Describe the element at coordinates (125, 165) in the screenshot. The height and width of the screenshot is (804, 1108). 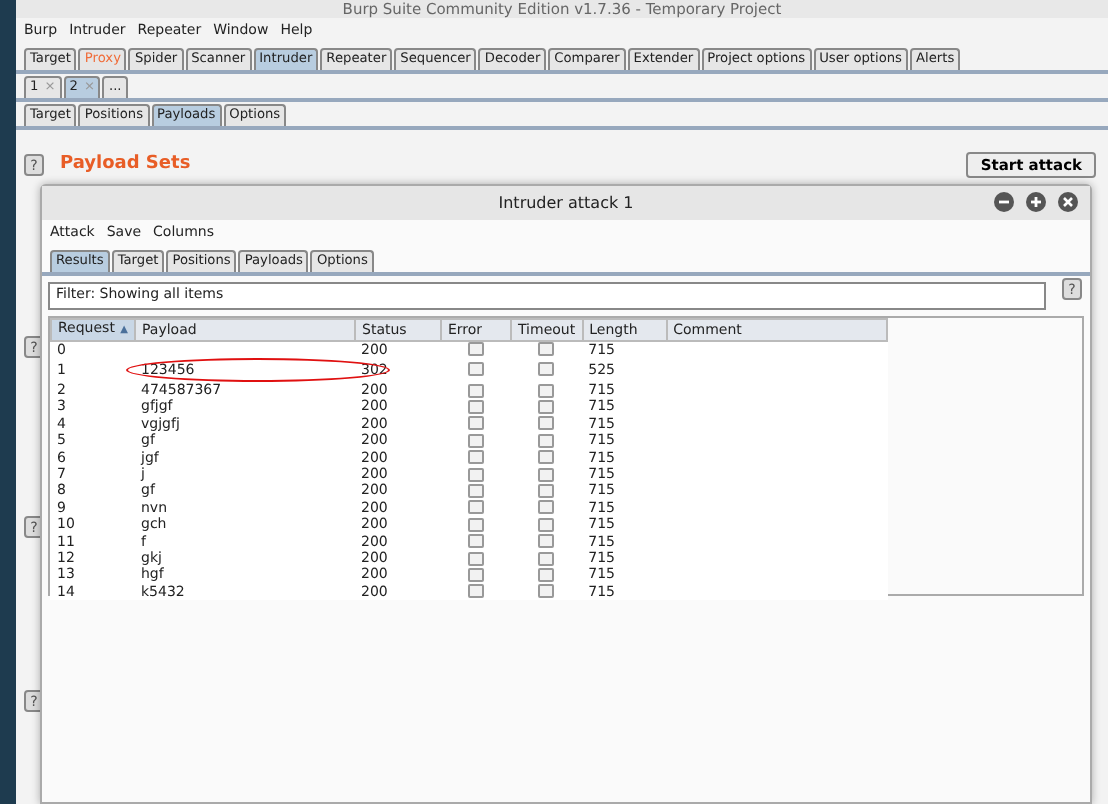
I see `section-heading: Payload Sets` at that location.